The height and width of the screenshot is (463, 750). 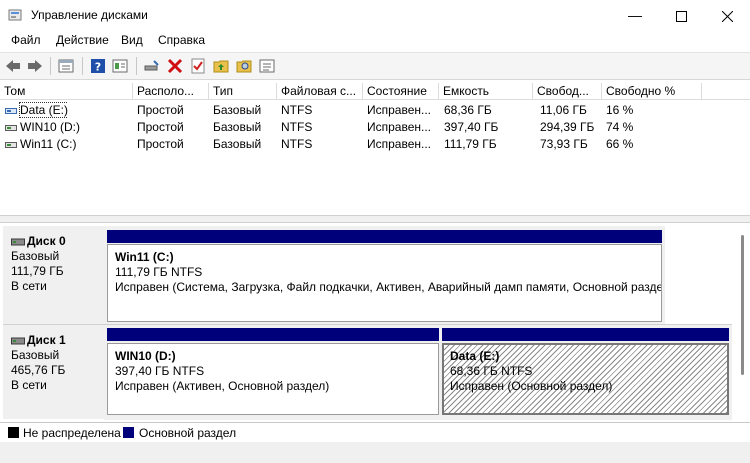 I want to click on table-cell-free: 73,93 ГБ, so click(x=564, y=144).